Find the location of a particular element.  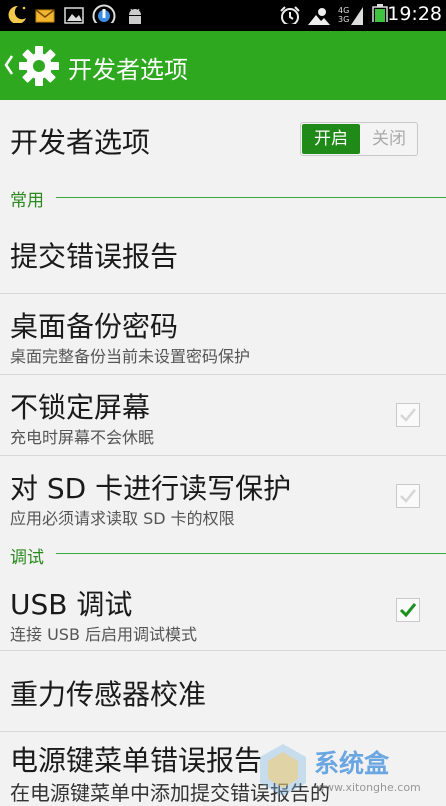

watermark-logo-icon is located at coordinates (283, 770).